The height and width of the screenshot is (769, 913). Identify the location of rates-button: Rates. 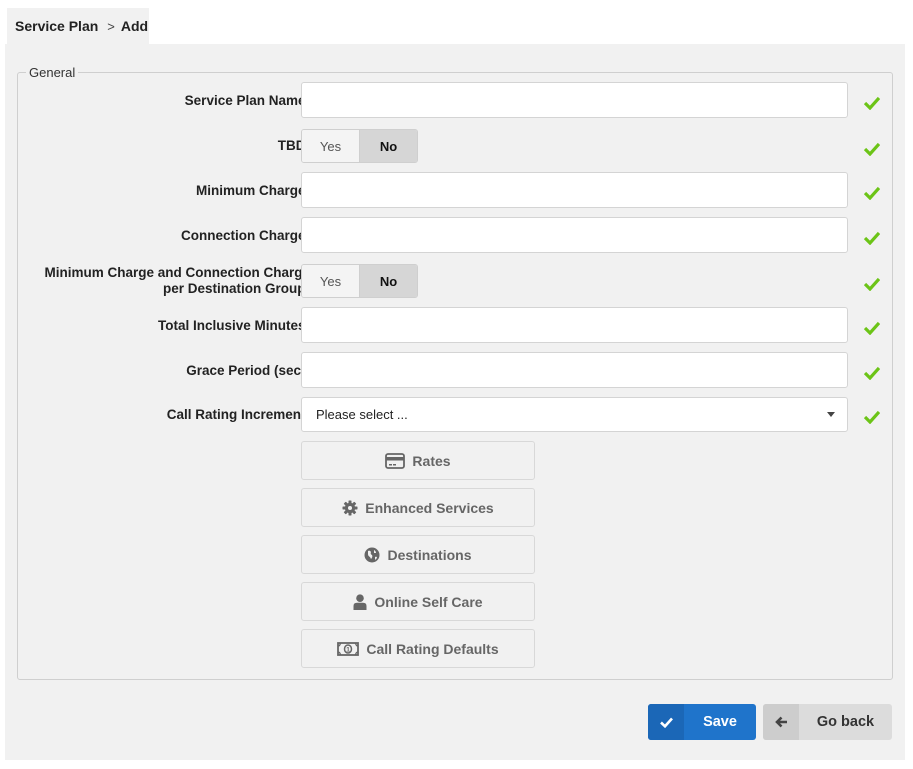
(418, 460).